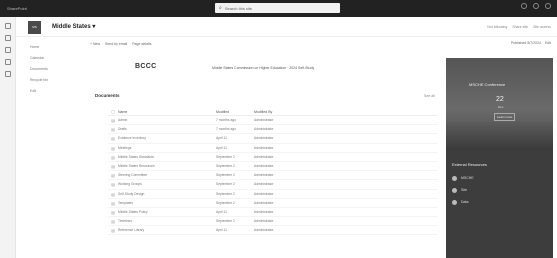 The height and width of the screenshot is (258, 557). What do you see at coordinates (105, 8) in the screenshot?
I see `app-name: SharePoint` at bounding box center [105, 8].